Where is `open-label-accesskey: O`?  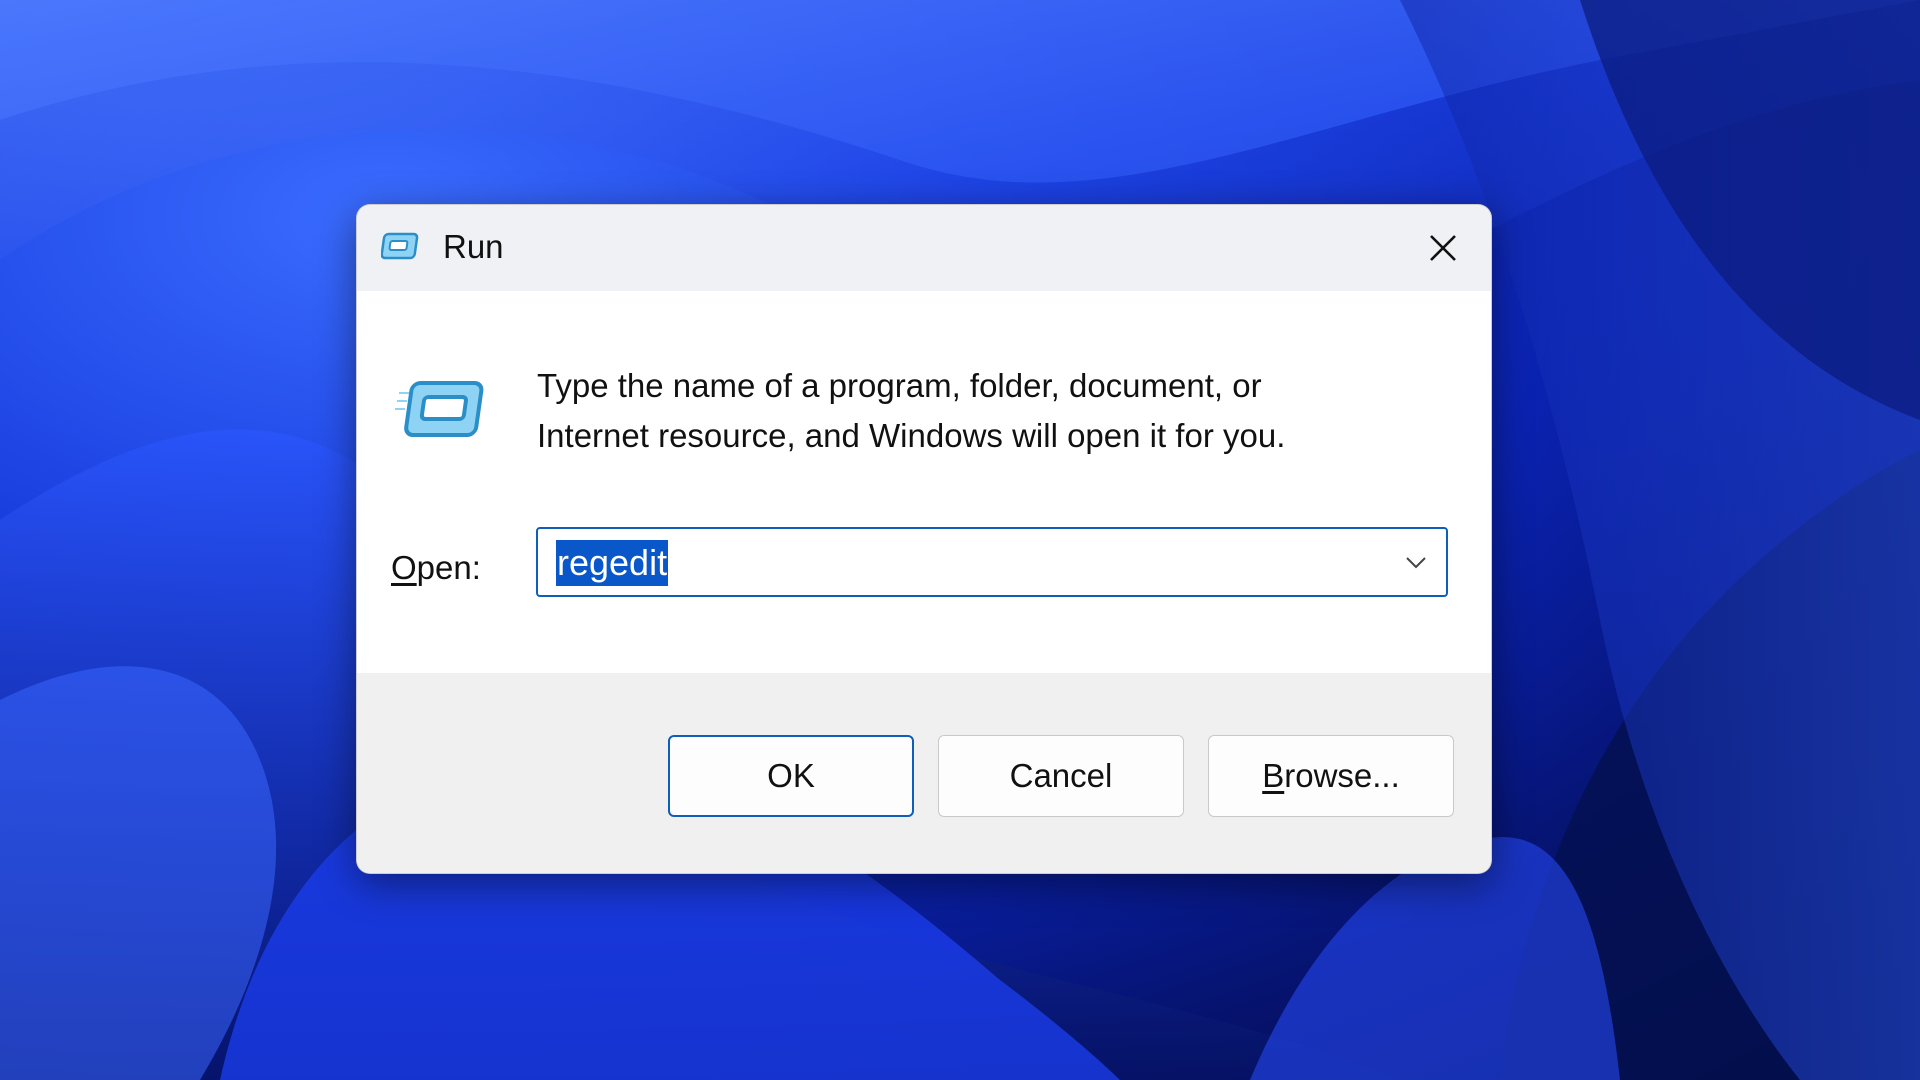 open-label-accesskey: O is located at coordinates (404, 567).